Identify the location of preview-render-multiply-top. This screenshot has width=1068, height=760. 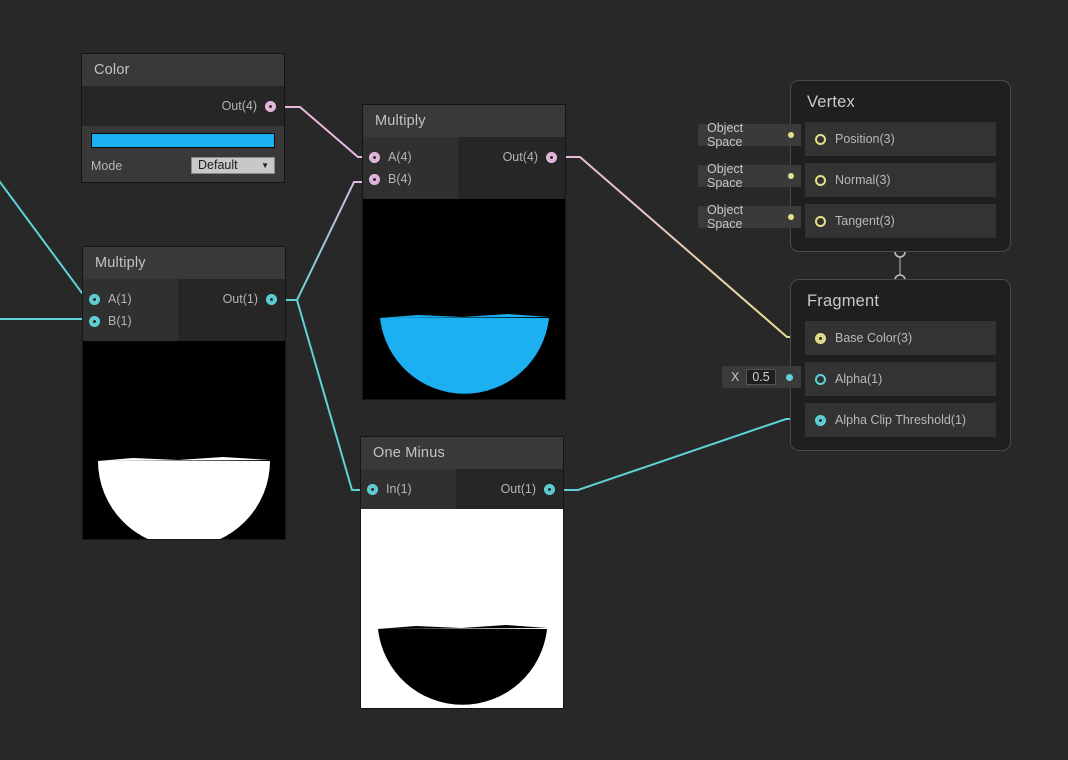
(464, 299).